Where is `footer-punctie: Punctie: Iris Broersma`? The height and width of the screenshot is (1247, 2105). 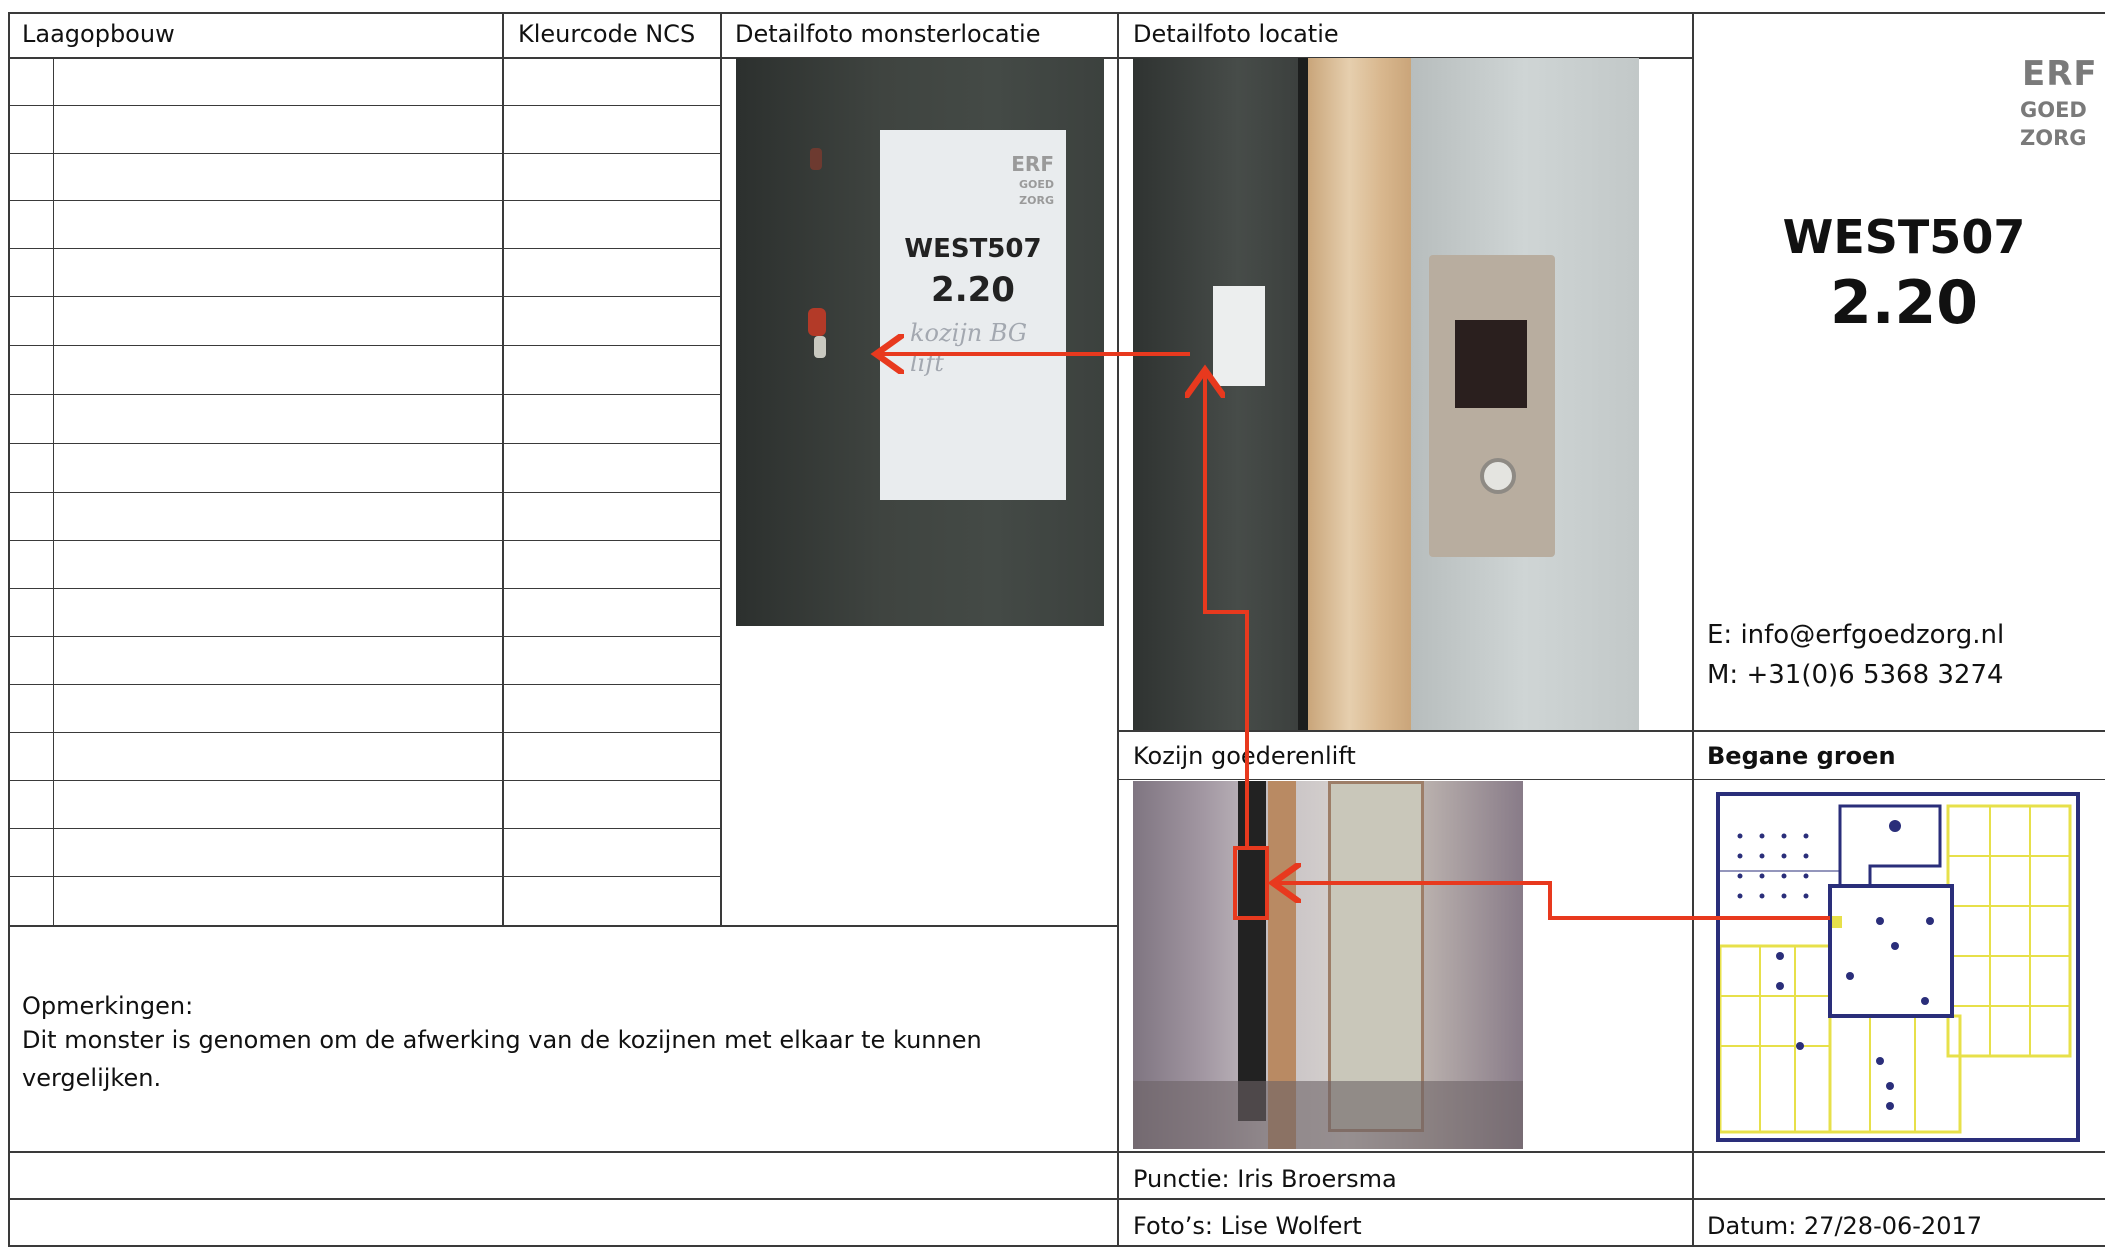 footer-punctie: Punctie: Iris Broersma is located at coordinates (1265, 1179).